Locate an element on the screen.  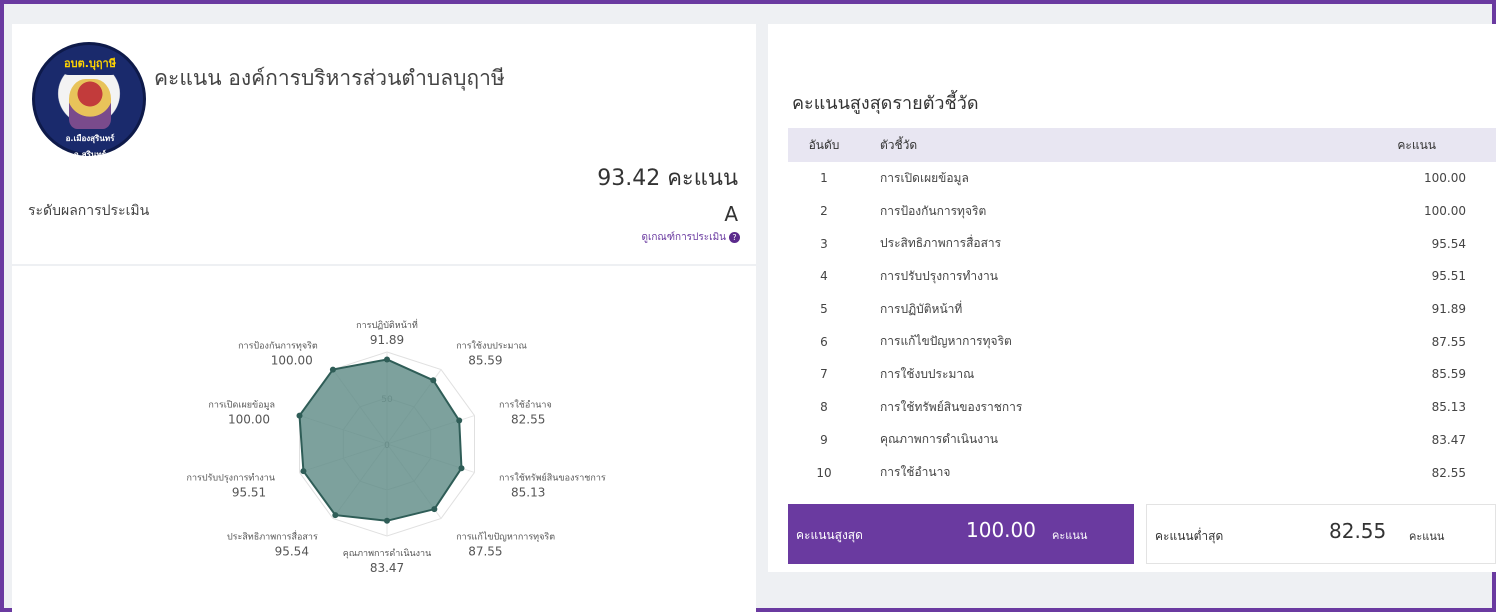
max-score-value: 100.00 is located at coordinates (1001, 530).